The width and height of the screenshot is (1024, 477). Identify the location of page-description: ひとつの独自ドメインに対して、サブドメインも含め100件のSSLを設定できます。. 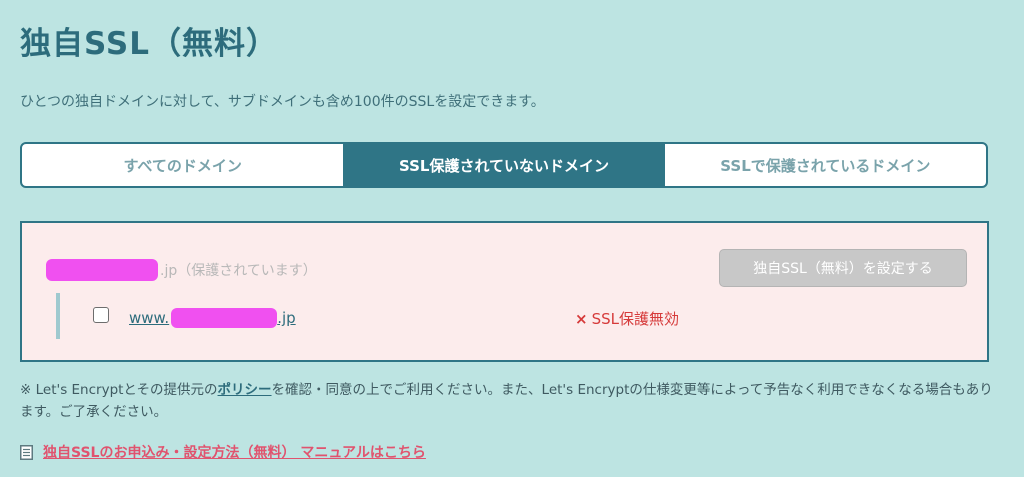
(282, 102).